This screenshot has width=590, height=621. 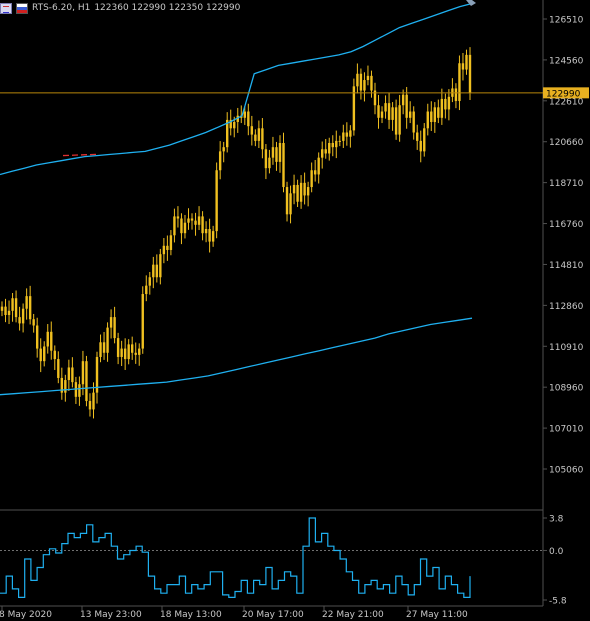 What do you see at coordinates (236, 356) in the screenshot?
I see `lower-band-line` at bounding box center [236, 356].